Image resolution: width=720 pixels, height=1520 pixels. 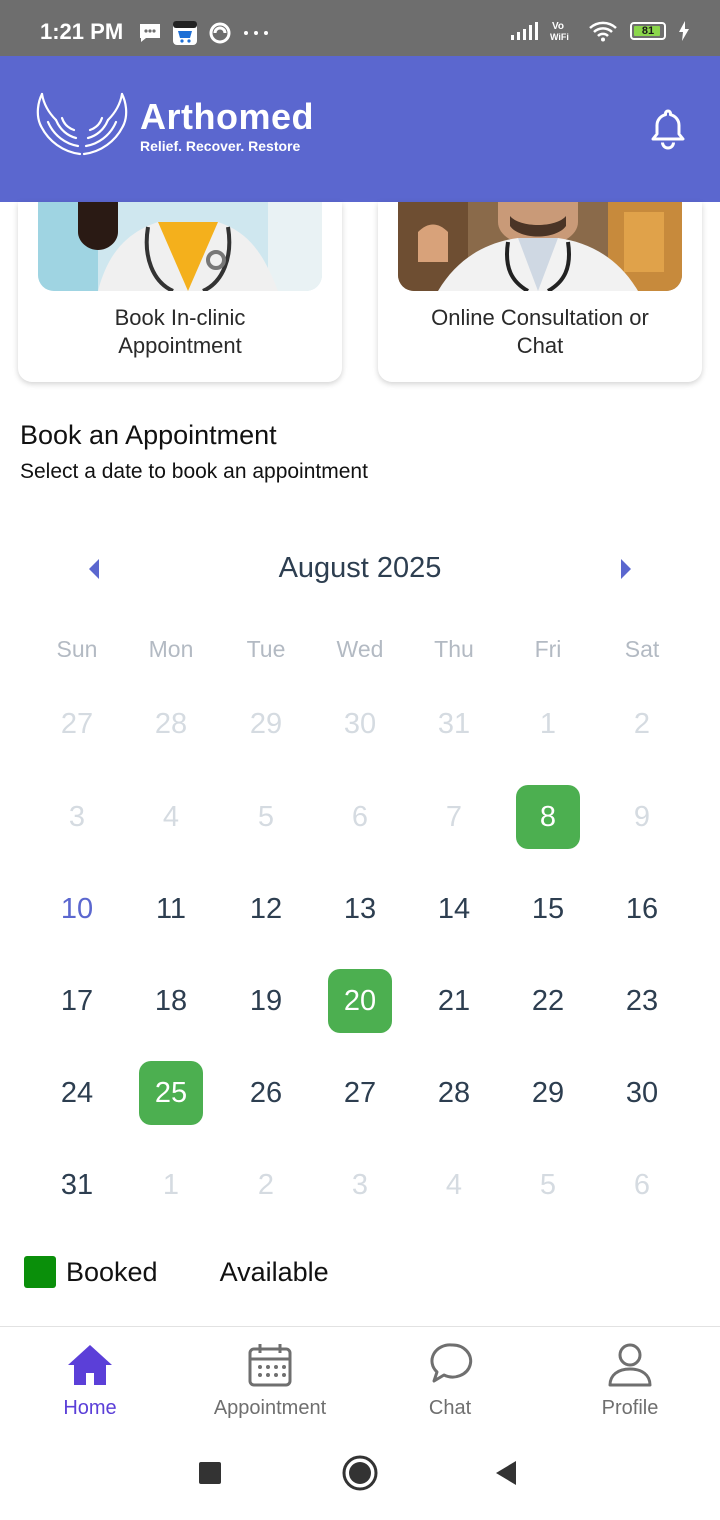 I want to click on calendar-day: 22, so click(x=548, y=1001).